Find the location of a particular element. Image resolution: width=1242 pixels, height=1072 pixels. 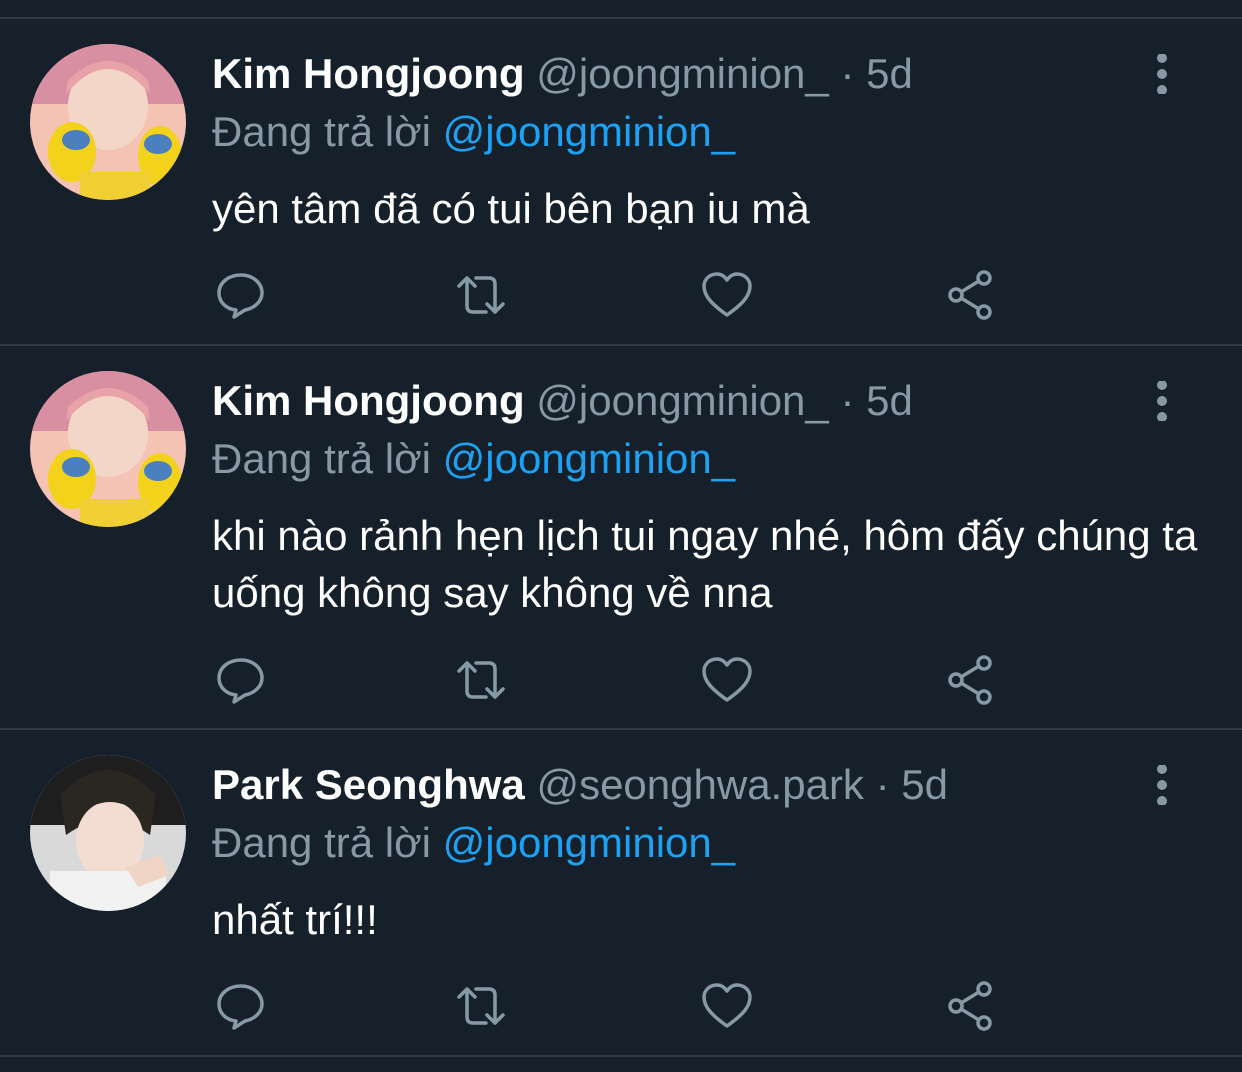

tweet-header: Park Seonghwa @seonghwa.park · 5d is located at coordinates (580, 785).